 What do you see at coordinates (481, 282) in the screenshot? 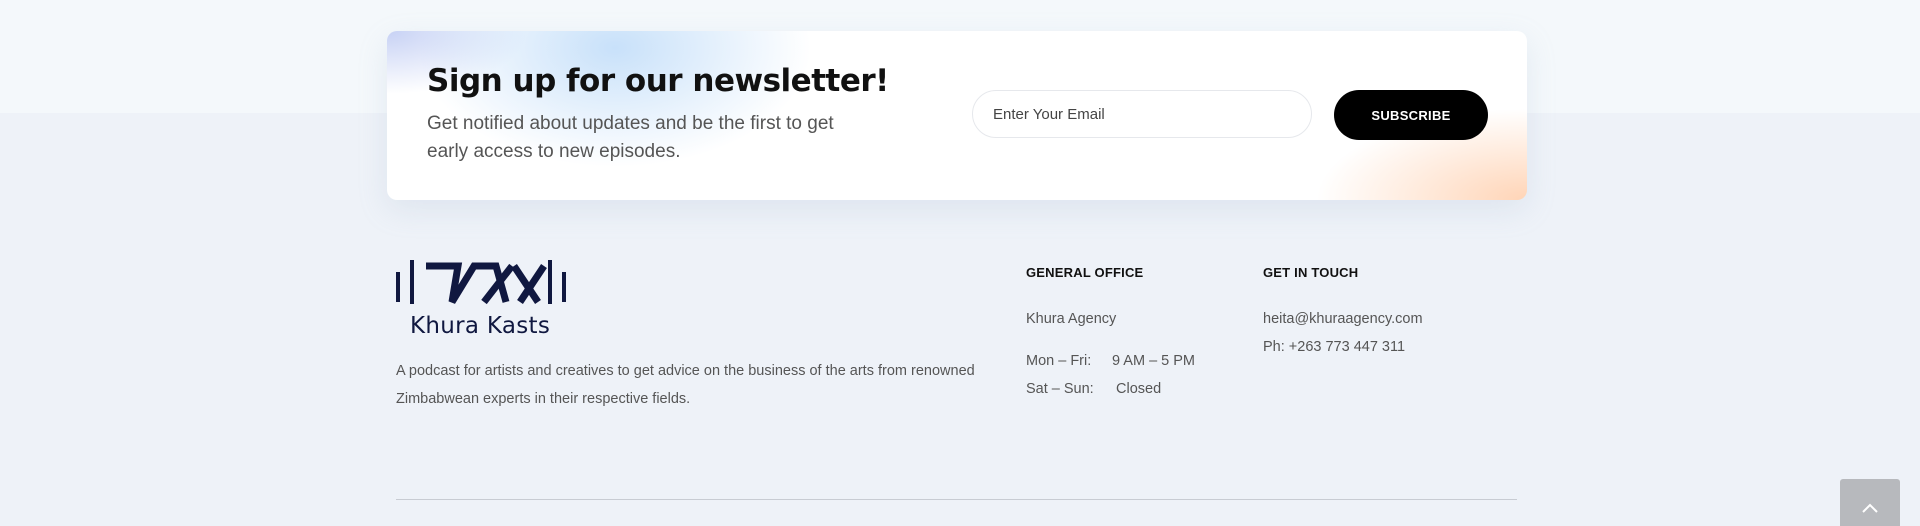
I see `logo-mark-icon` at bounding box center [481, 282].